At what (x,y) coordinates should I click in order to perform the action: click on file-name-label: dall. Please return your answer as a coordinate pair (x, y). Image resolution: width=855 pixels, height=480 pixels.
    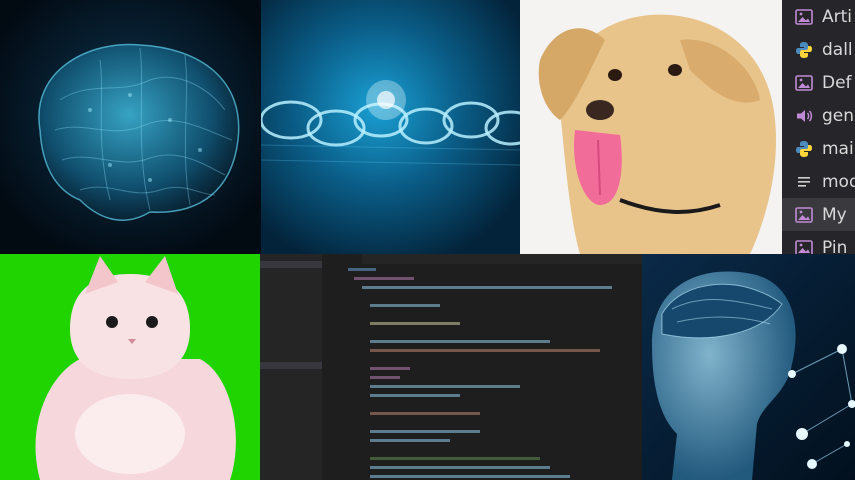
    Looking at the image, I should click on (837, 49).